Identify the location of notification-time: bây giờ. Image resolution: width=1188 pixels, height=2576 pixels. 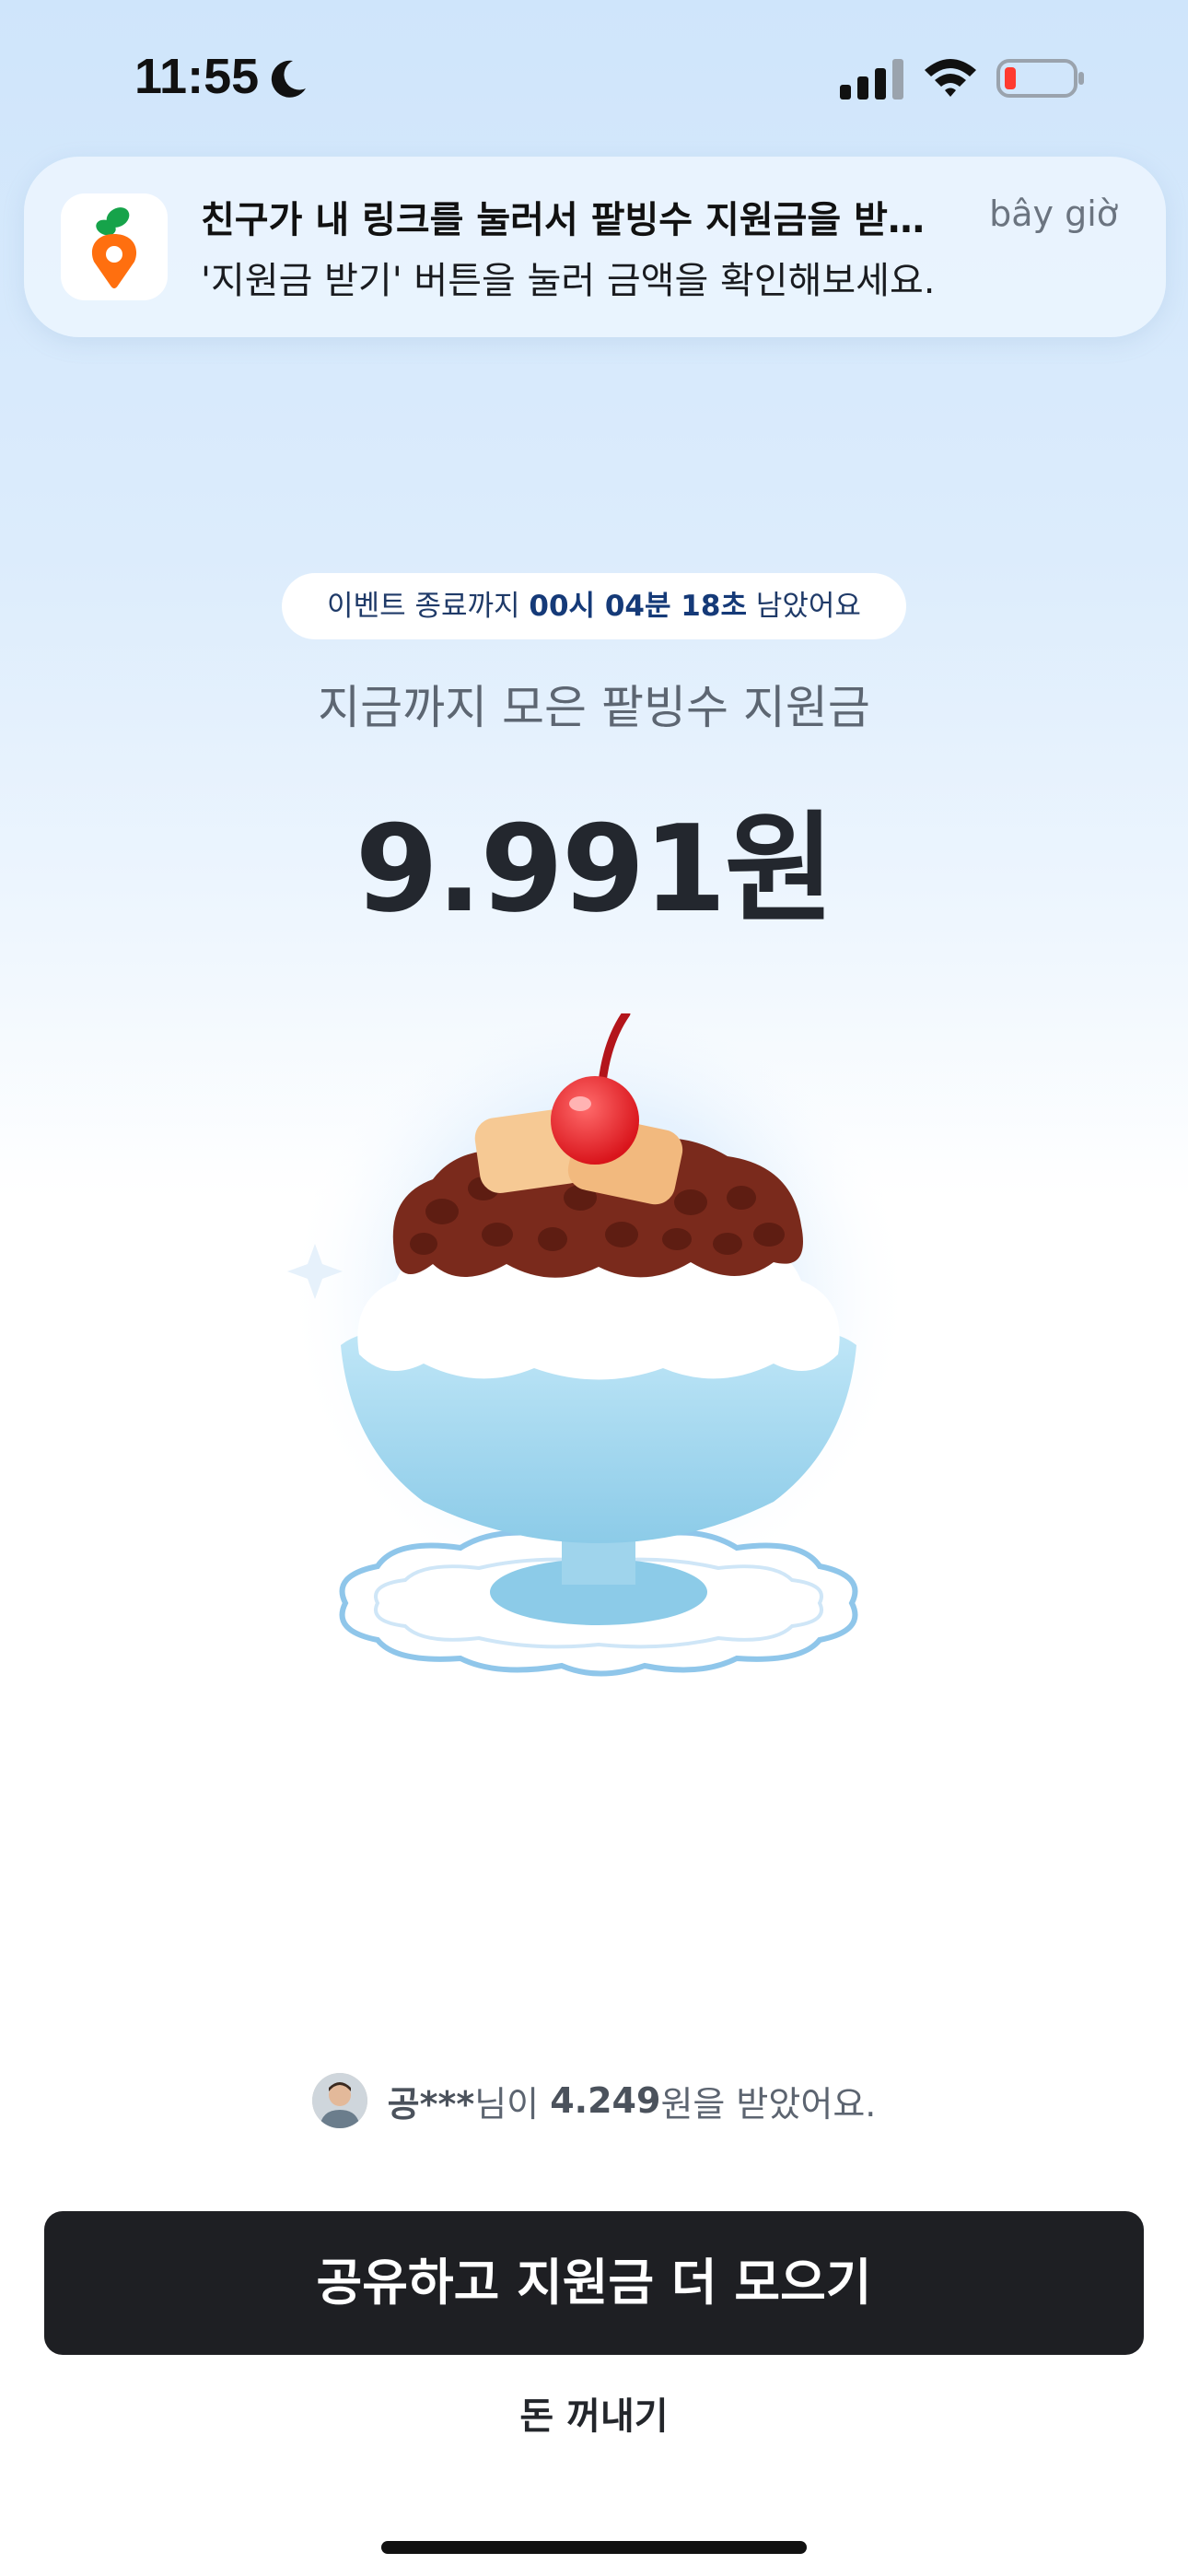
(1053, 213).